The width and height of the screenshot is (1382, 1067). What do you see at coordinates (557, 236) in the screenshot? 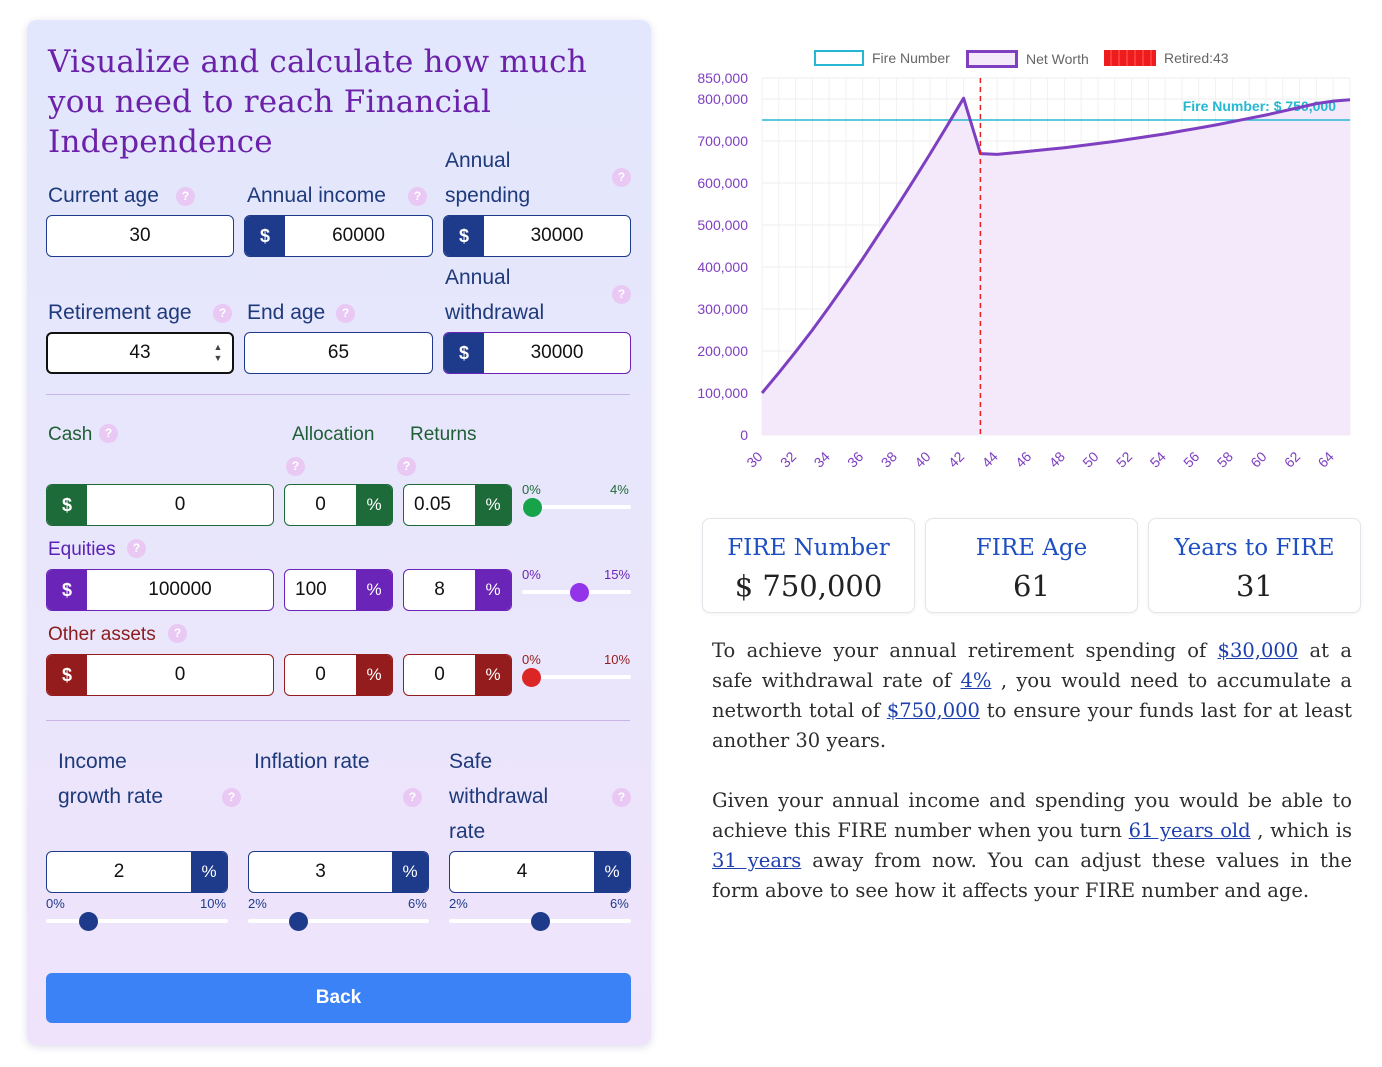
I see `annual-spending-value: 30000` at bounding box center [557, 236].